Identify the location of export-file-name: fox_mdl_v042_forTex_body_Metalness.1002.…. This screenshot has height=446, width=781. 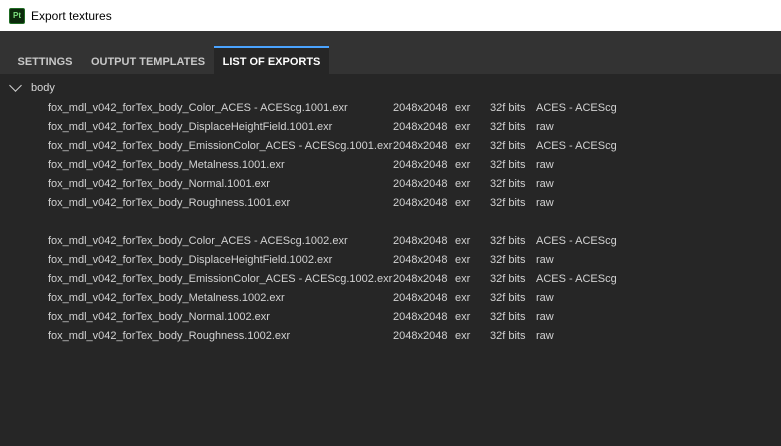
(166, 298).